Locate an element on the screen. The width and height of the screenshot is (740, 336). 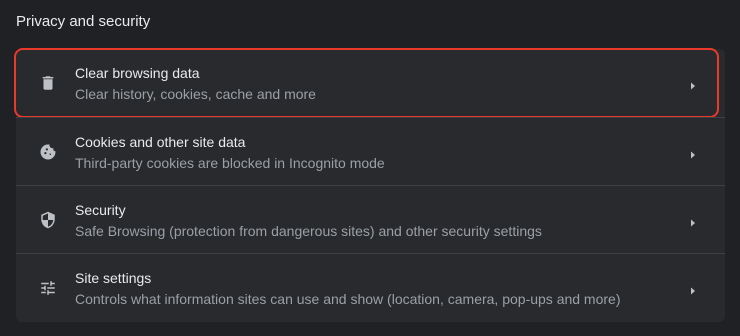
cookie-icon is located at coordinates (48, 152).